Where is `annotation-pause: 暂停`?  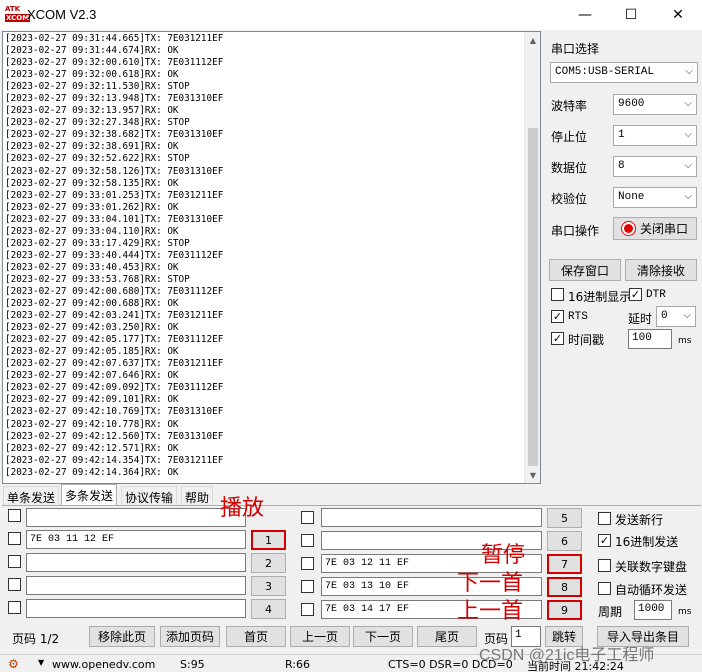
annotation-pause: 暂停 is located at coordinates (503, 555).